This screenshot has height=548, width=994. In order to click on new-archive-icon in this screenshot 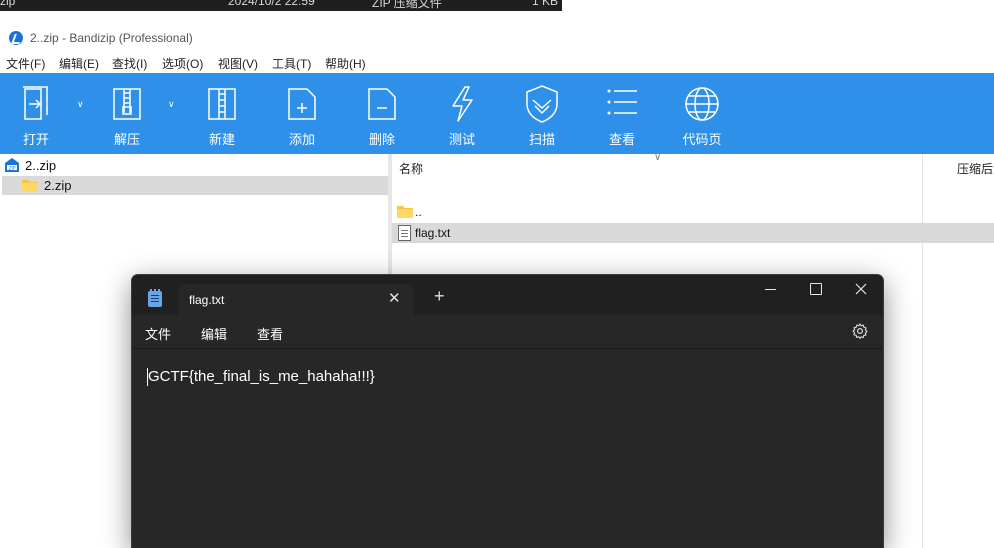, I will do `click(222, 104)`.